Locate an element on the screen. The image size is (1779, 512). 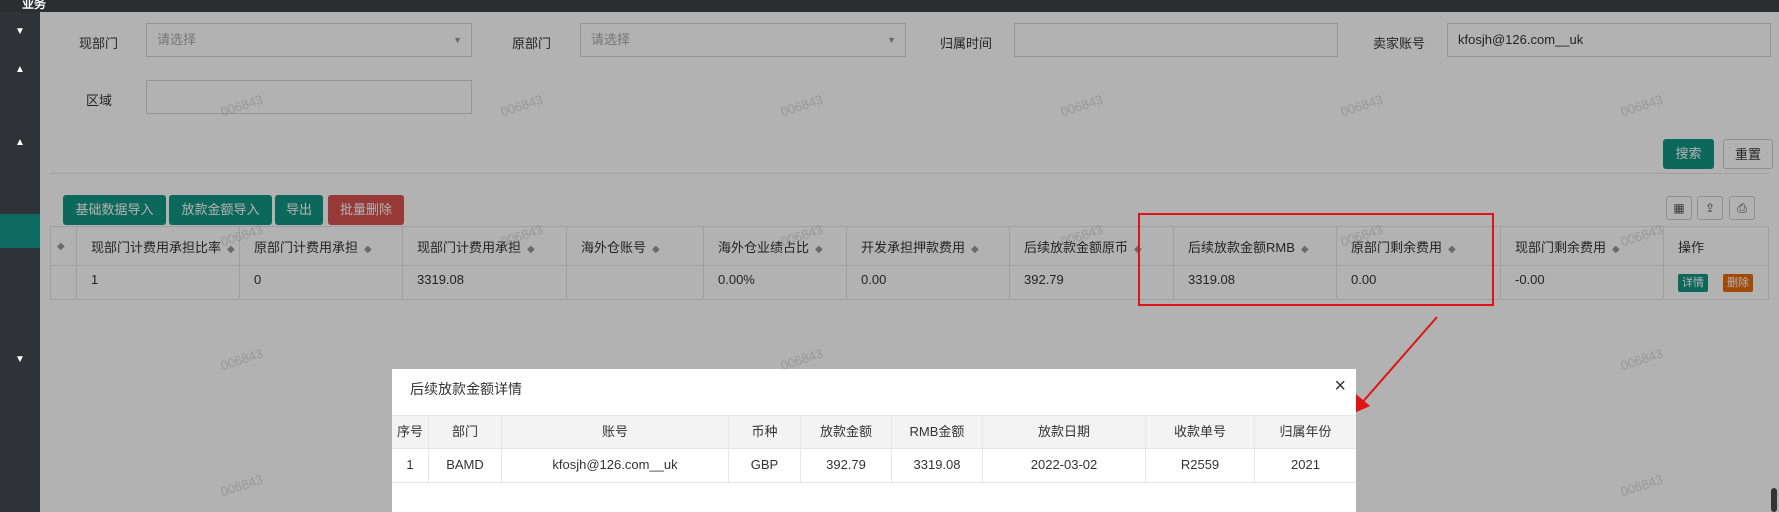
mh-index: 序号 is located at coordinates (410, 433).